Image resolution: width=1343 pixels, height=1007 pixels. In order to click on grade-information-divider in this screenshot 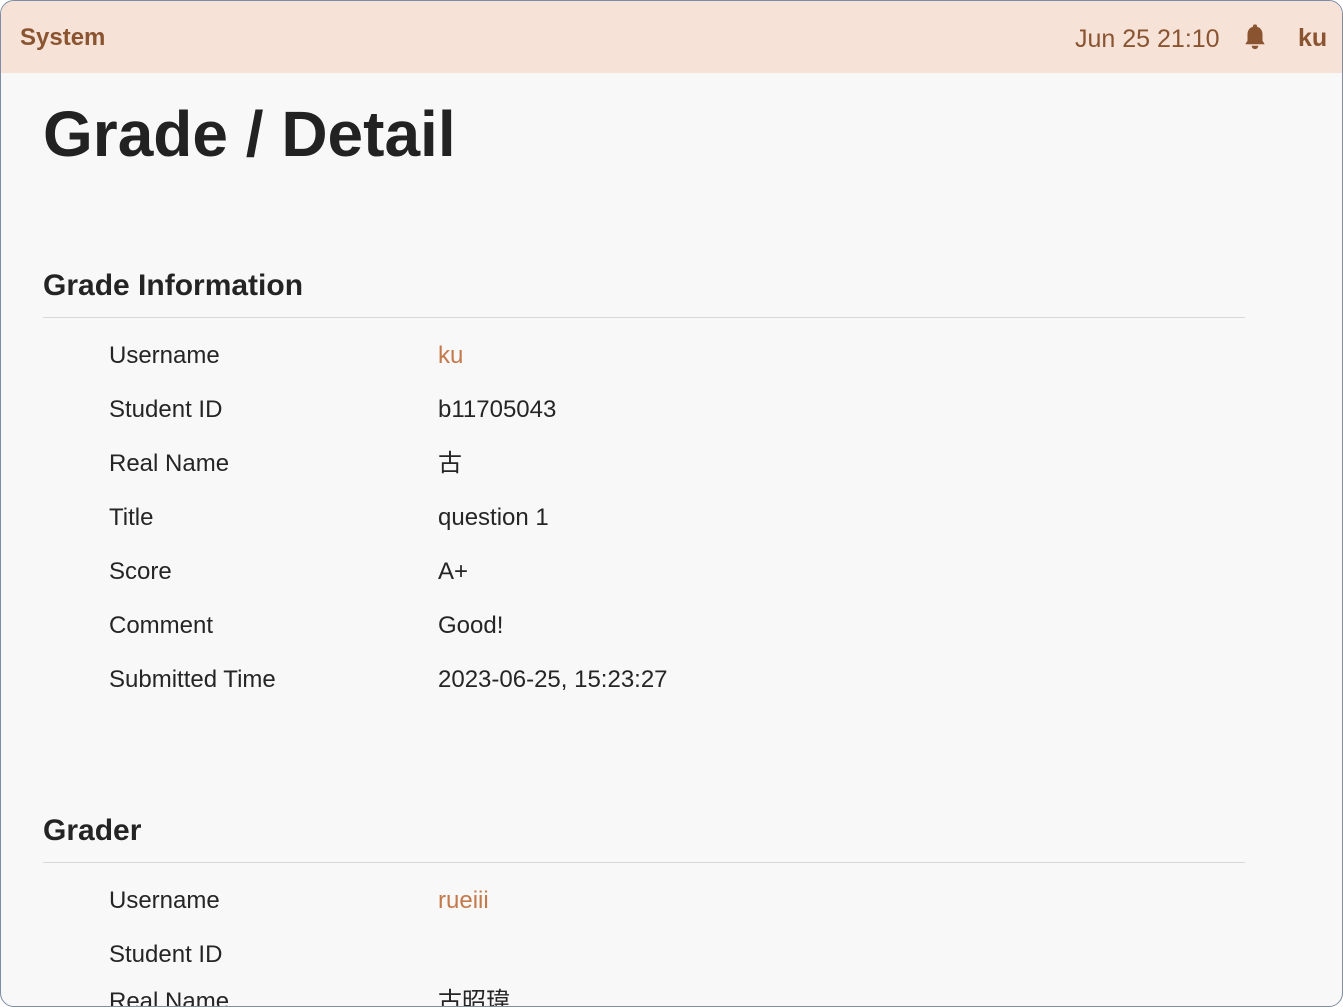, I will do `click(644, 317)`.